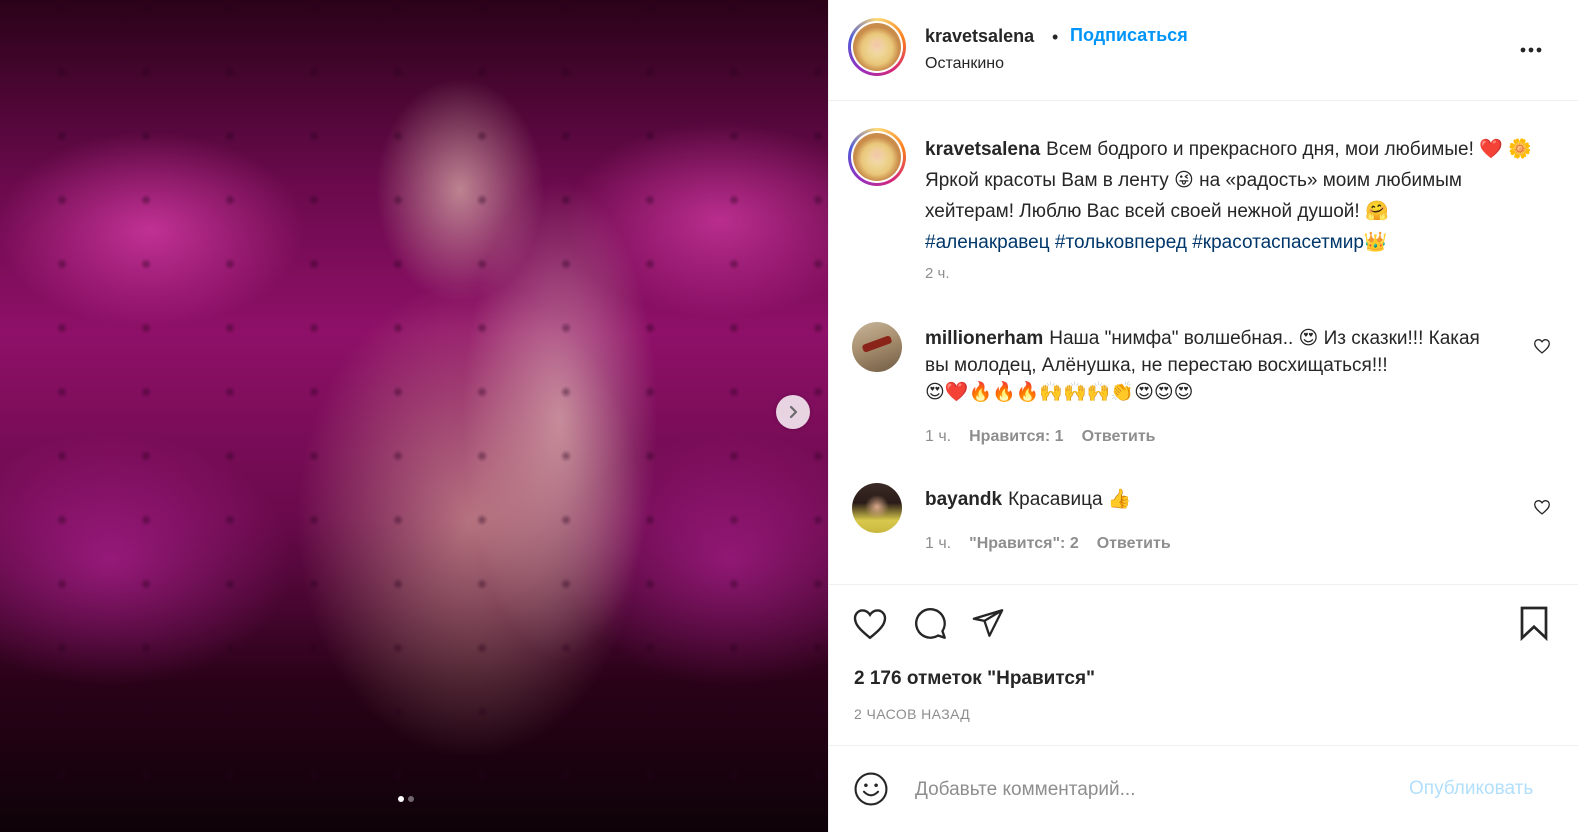 The image size is (1578, 832). What do you see at coordinates (1203, 584) in the screenshot?
I see `divider` at bounding box center [1203, 584].